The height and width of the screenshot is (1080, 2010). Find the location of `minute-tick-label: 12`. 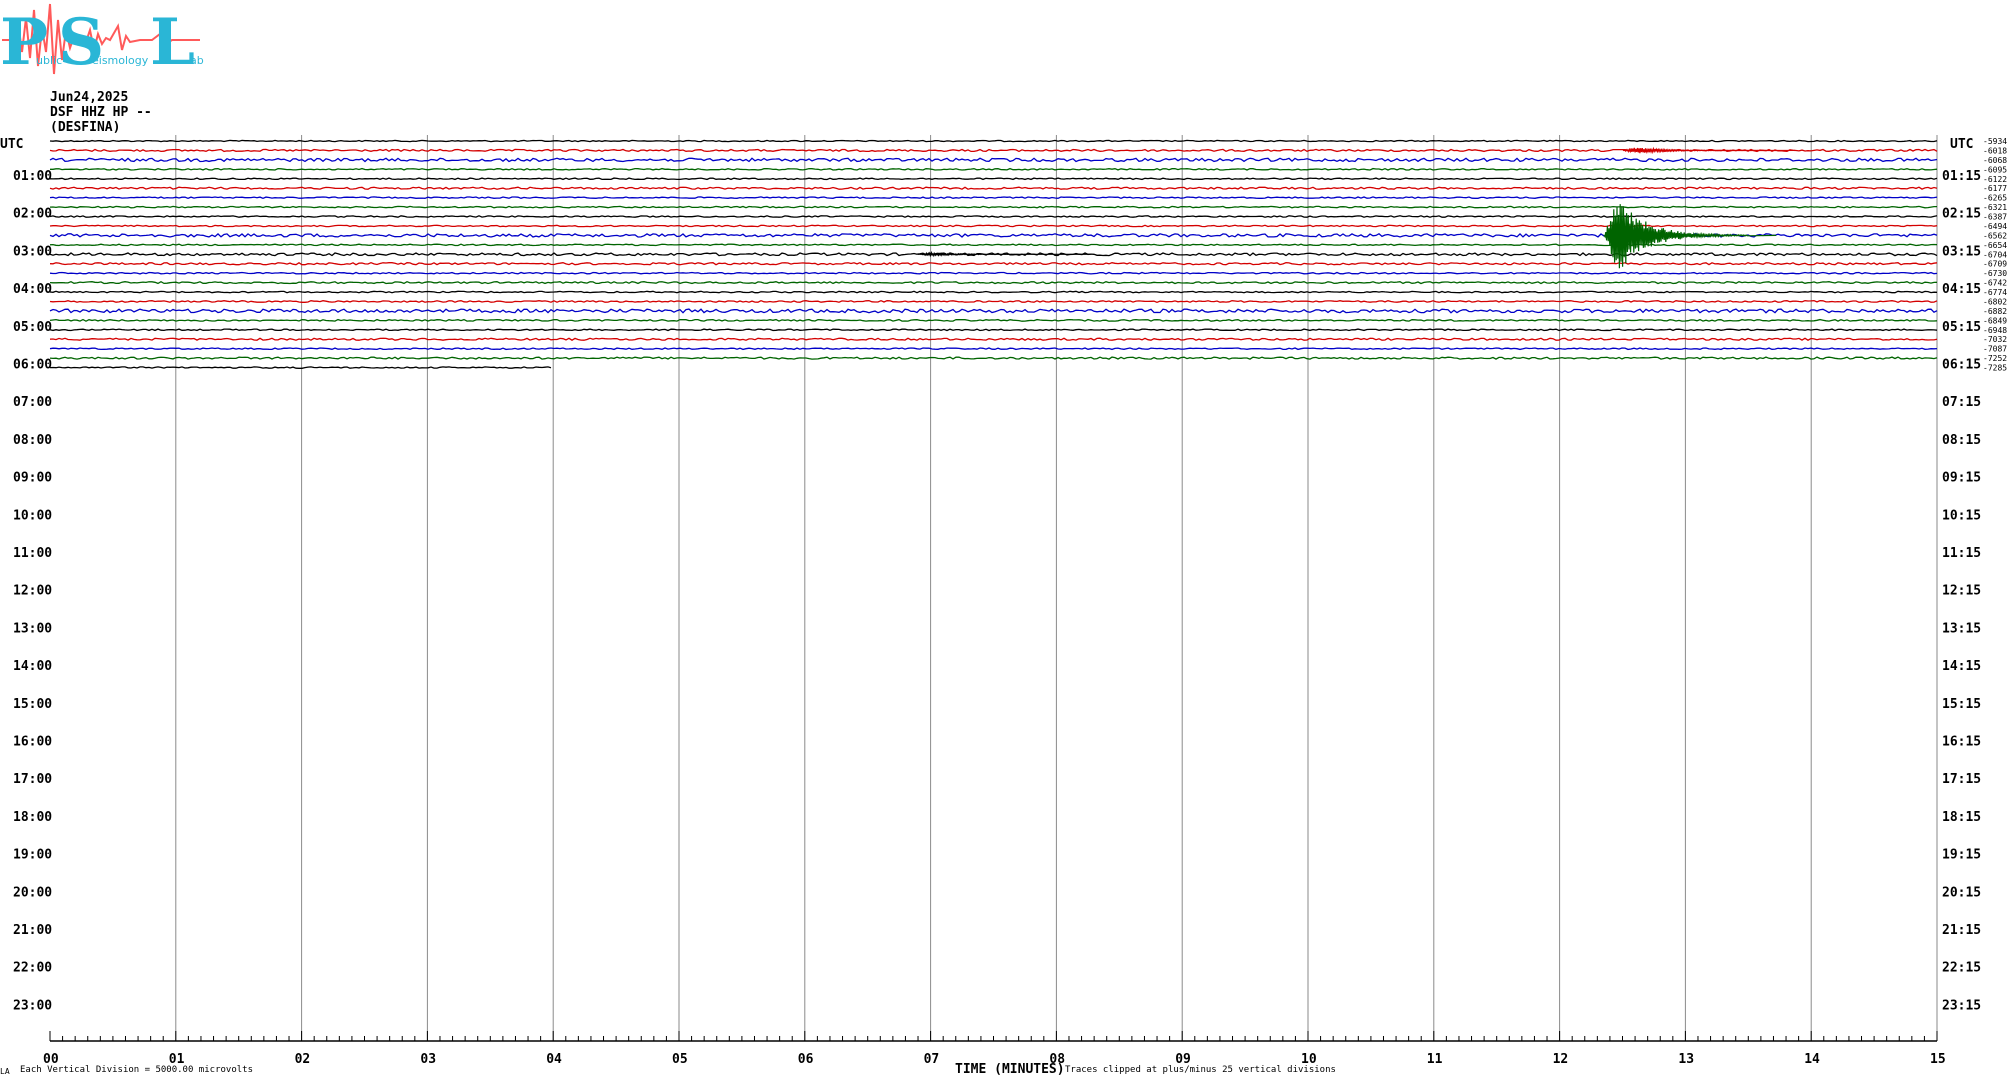

minute-tick-label: 12 is located at coordinates (1561, 1059).